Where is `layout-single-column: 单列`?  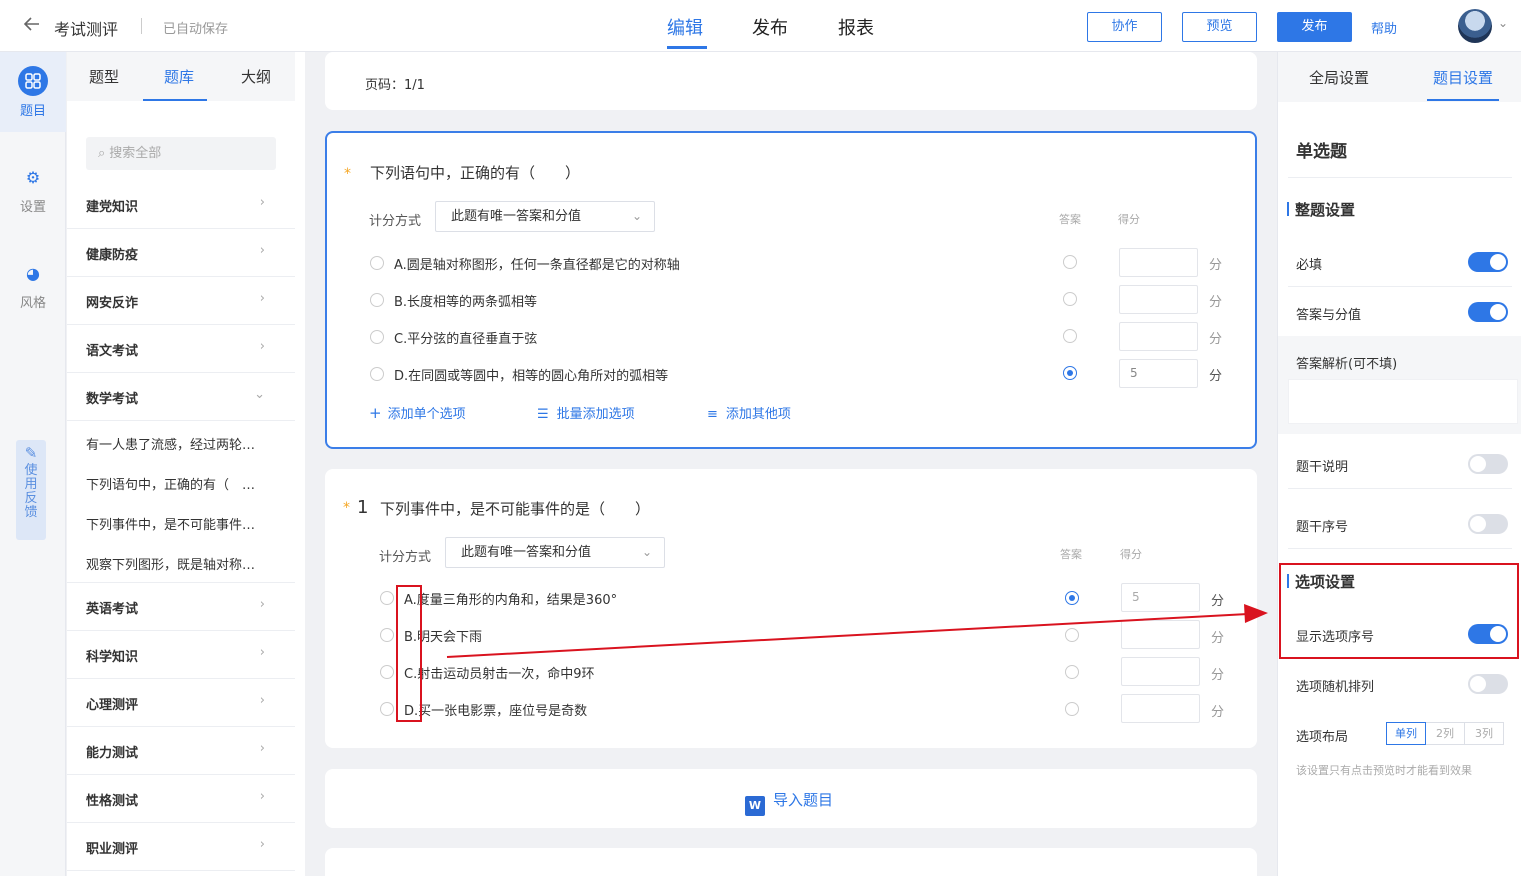 layout-single-column: 单列 is located at coordinates (1406, 733).